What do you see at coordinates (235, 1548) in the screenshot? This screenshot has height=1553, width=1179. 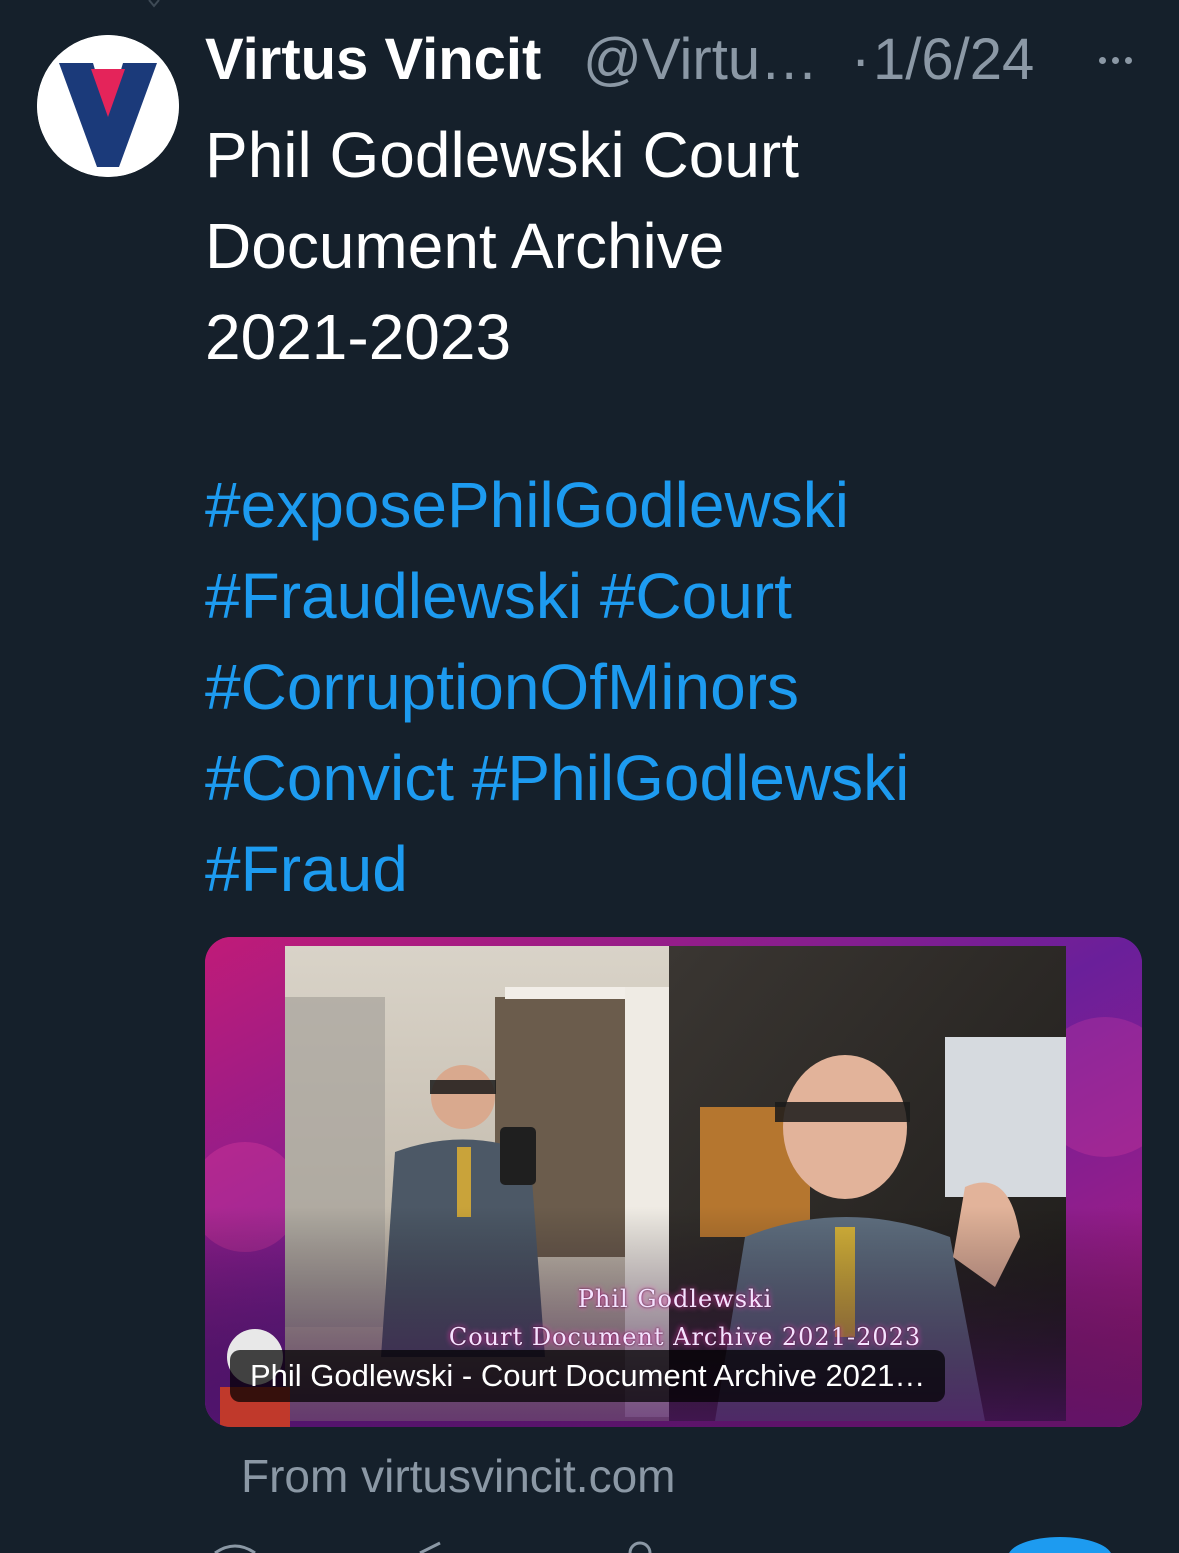 I see `reply-icon` at bounding box center [235, 1548].